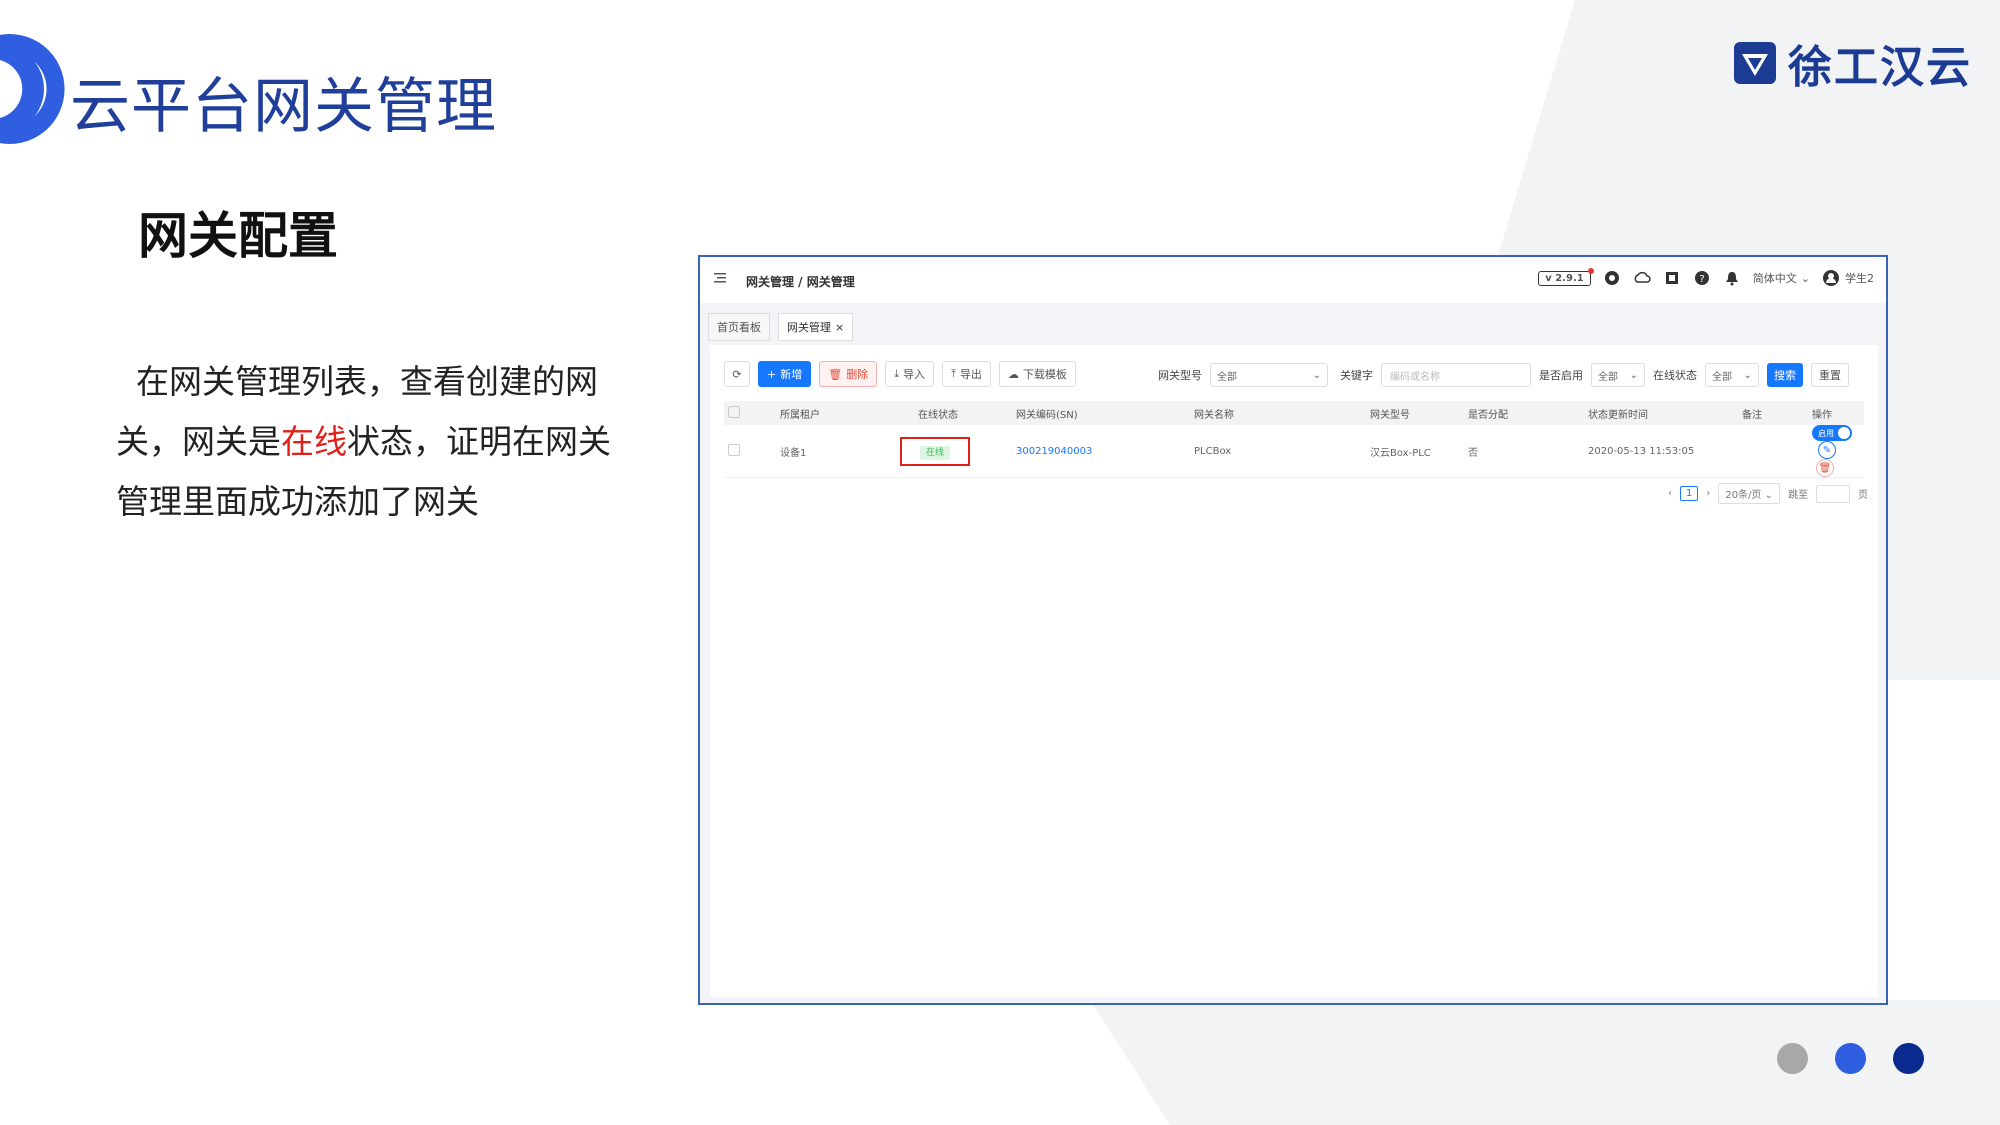 The height and width of the screenshot is (1125, 2000). I want to click on brand-logo: 徐工汉云, so click(1852, 65).